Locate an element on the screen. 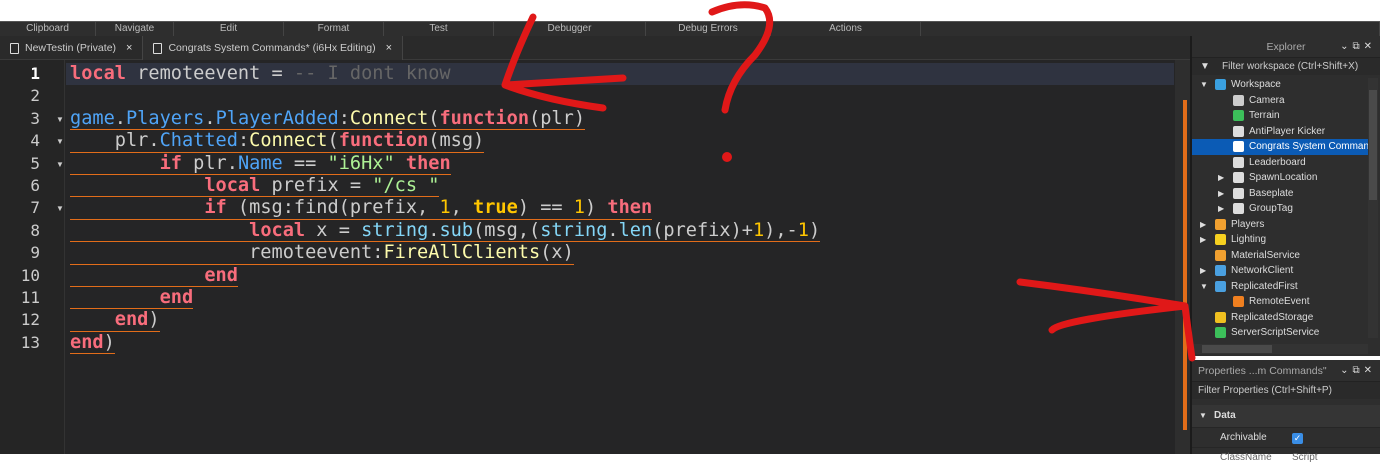 The image size is (1380, 468). line-number: 9 is located at coordinates (35, 253).